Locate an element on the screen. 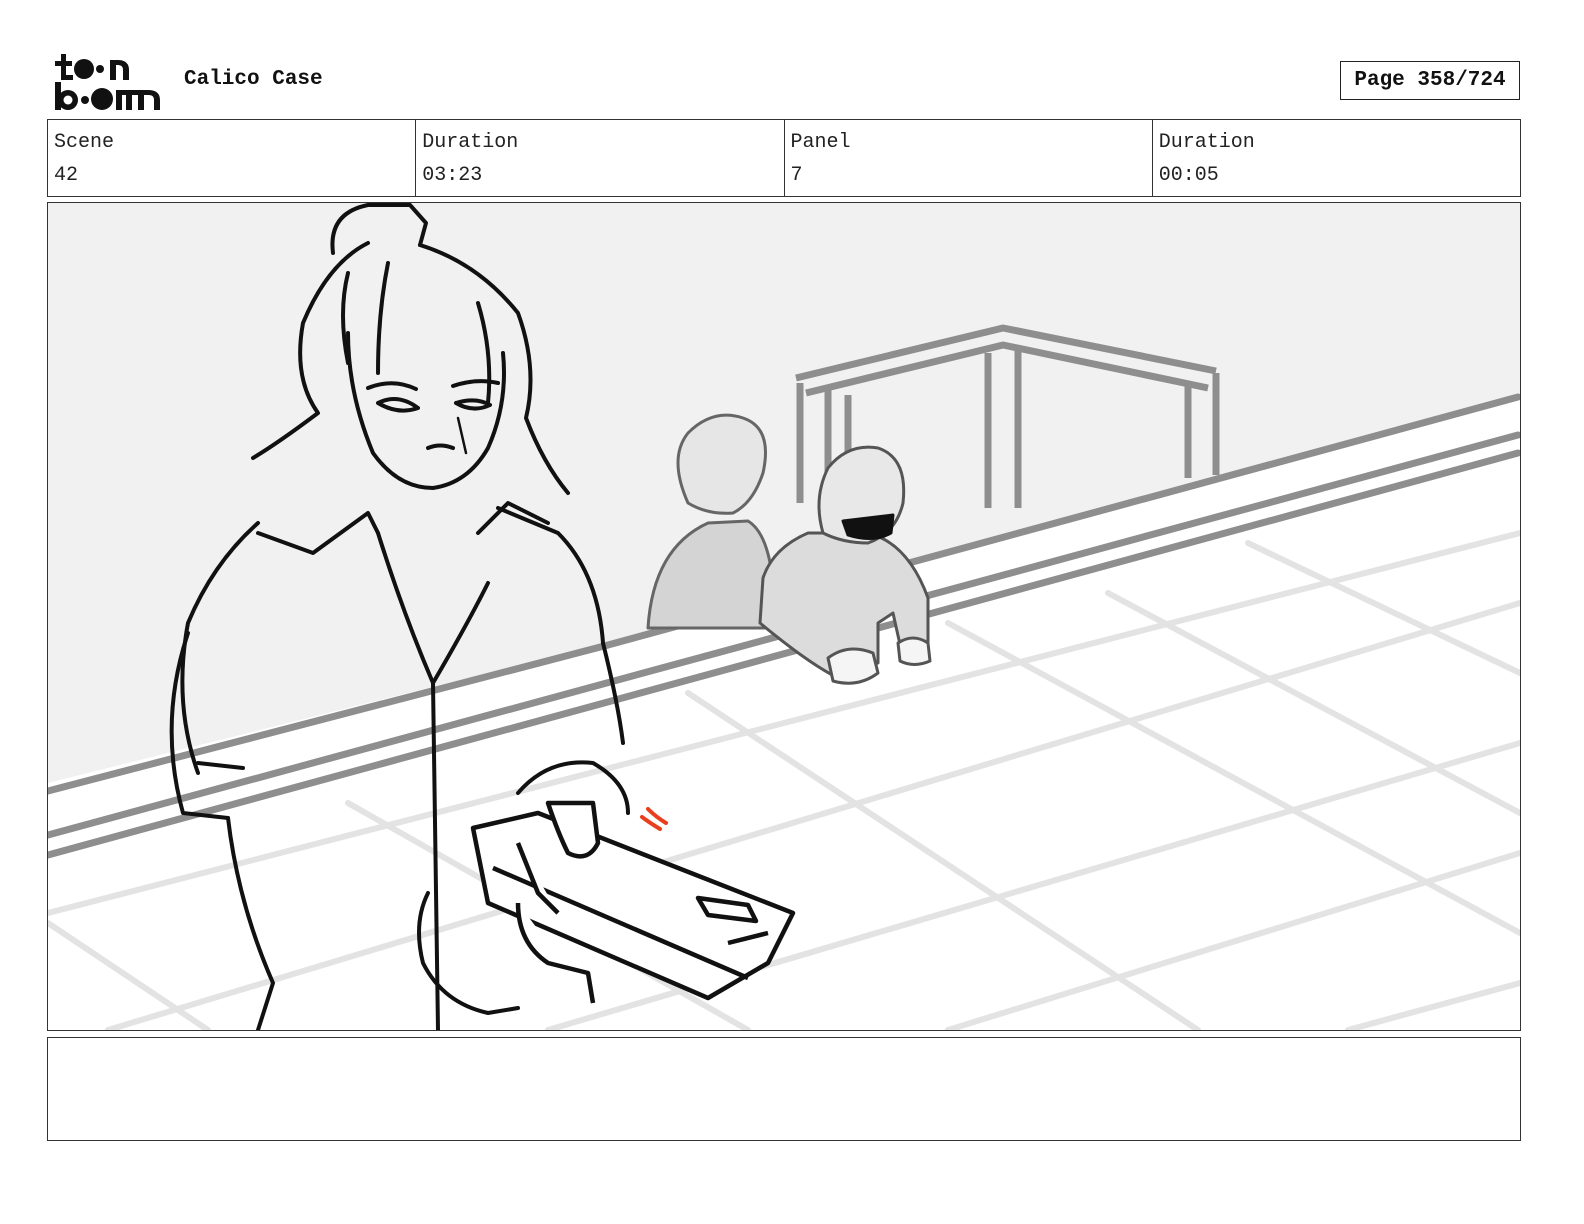  panel-value: 7 is located at coordinates (796, 175).